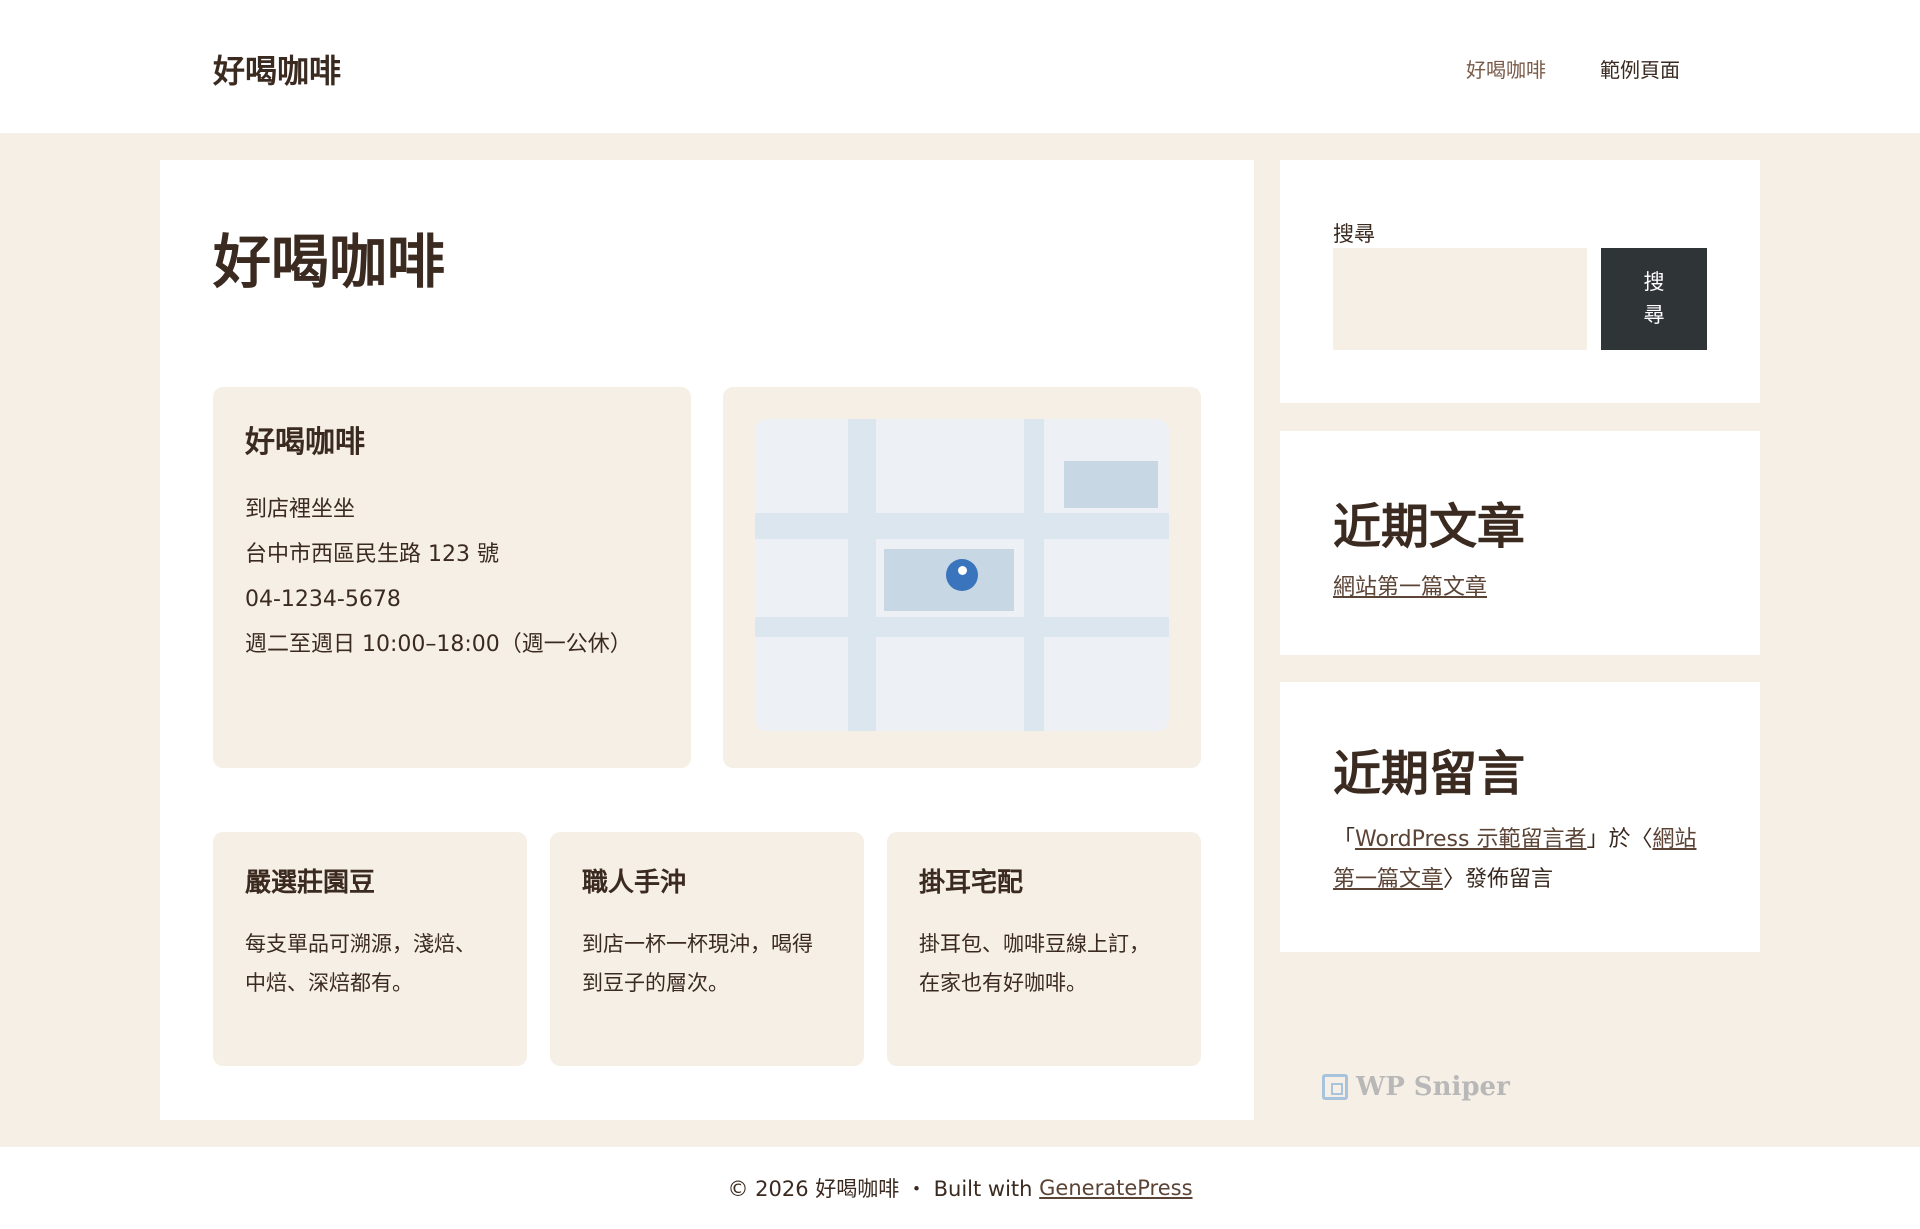 This screenshot has width=1920, height=1229. What do you see at coordinates (1515, 859) in the screenshot?
I see `recent-comment-item: 「WordPress 示範留言者」於〈網站第一篇文章〉發佈留言` at bounding box center [1515, 859].